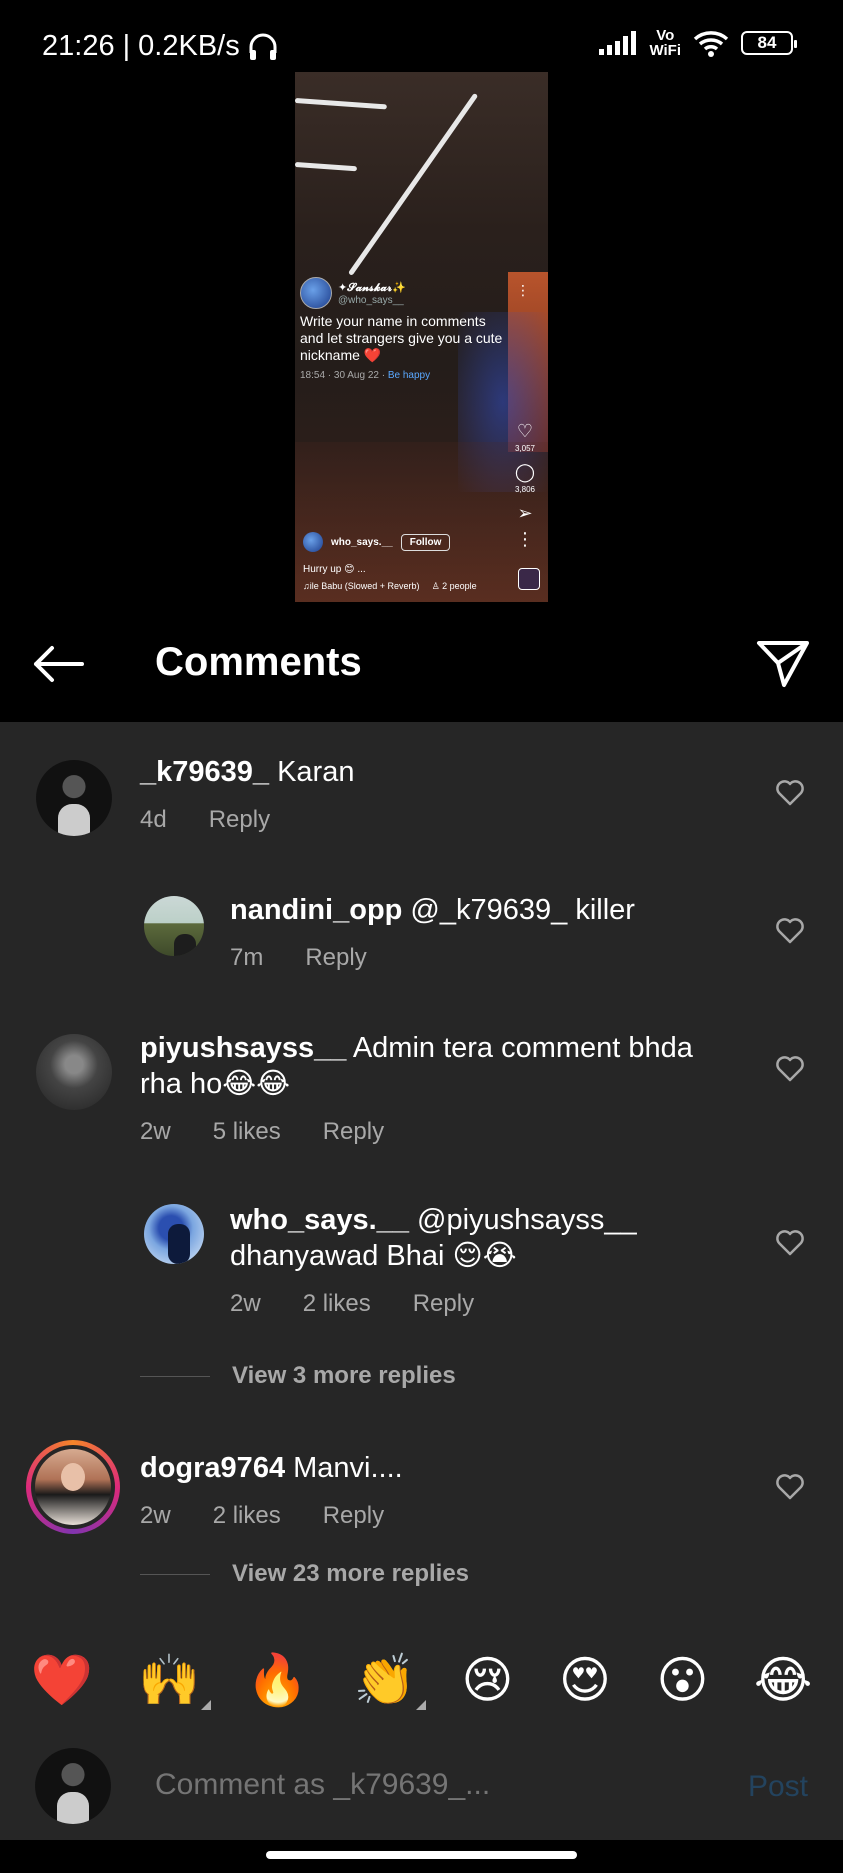 The height and width of the screenshot is (1873, 843). Describe the element at coordinates (440, 772) in the screenshot. I see `comment-text: _k79639_ Karan` at that location.